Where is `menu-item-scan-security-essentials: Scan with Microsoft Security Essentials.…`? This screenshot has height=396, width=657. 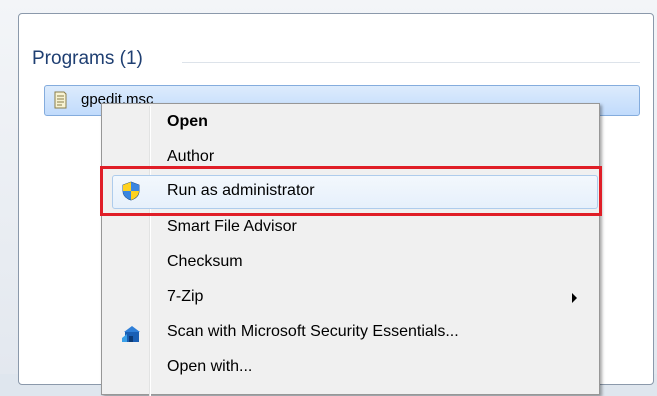 menu-item-scan-security-essentials: Scan with Microsoft Security Essentials.… is located at coordinates (349, 332).